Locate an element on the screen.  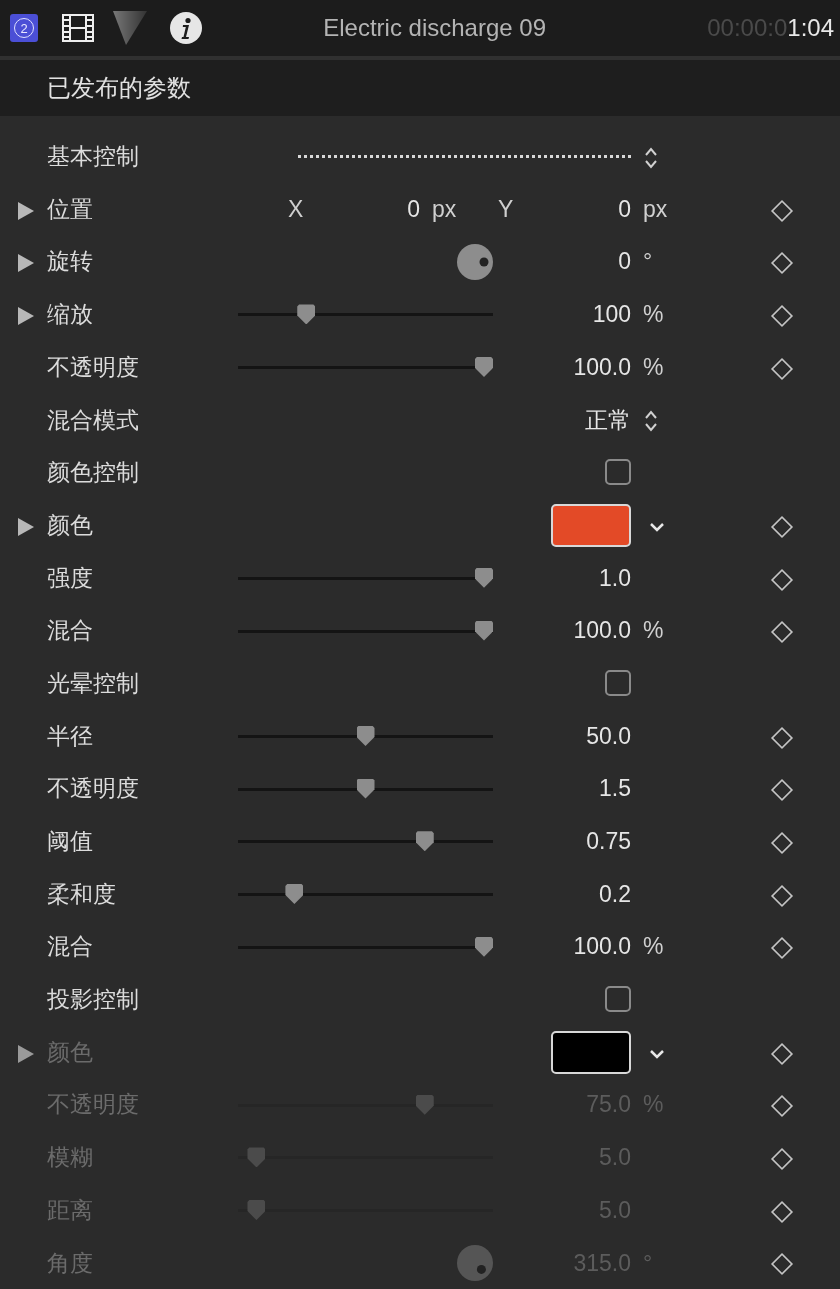
parameter-label: 投影控制 is located at coordinates (93, 999).